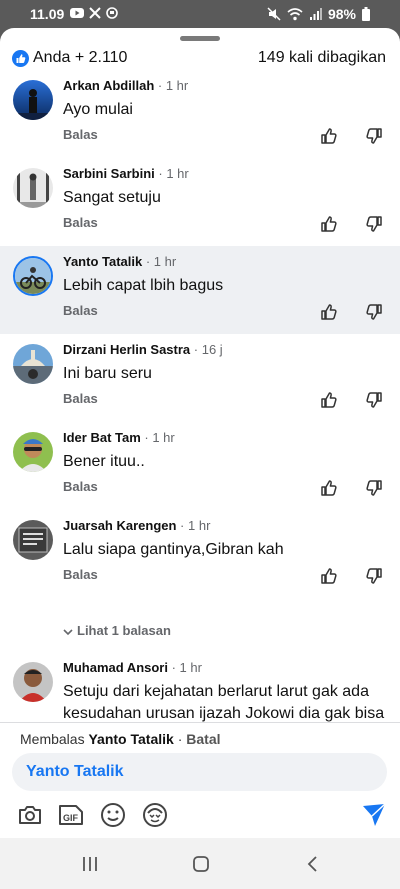  What do you see at coordinates (47, 14) in the screenshot?
I see `status-time: 11.09` at bounding box center [47, 14].